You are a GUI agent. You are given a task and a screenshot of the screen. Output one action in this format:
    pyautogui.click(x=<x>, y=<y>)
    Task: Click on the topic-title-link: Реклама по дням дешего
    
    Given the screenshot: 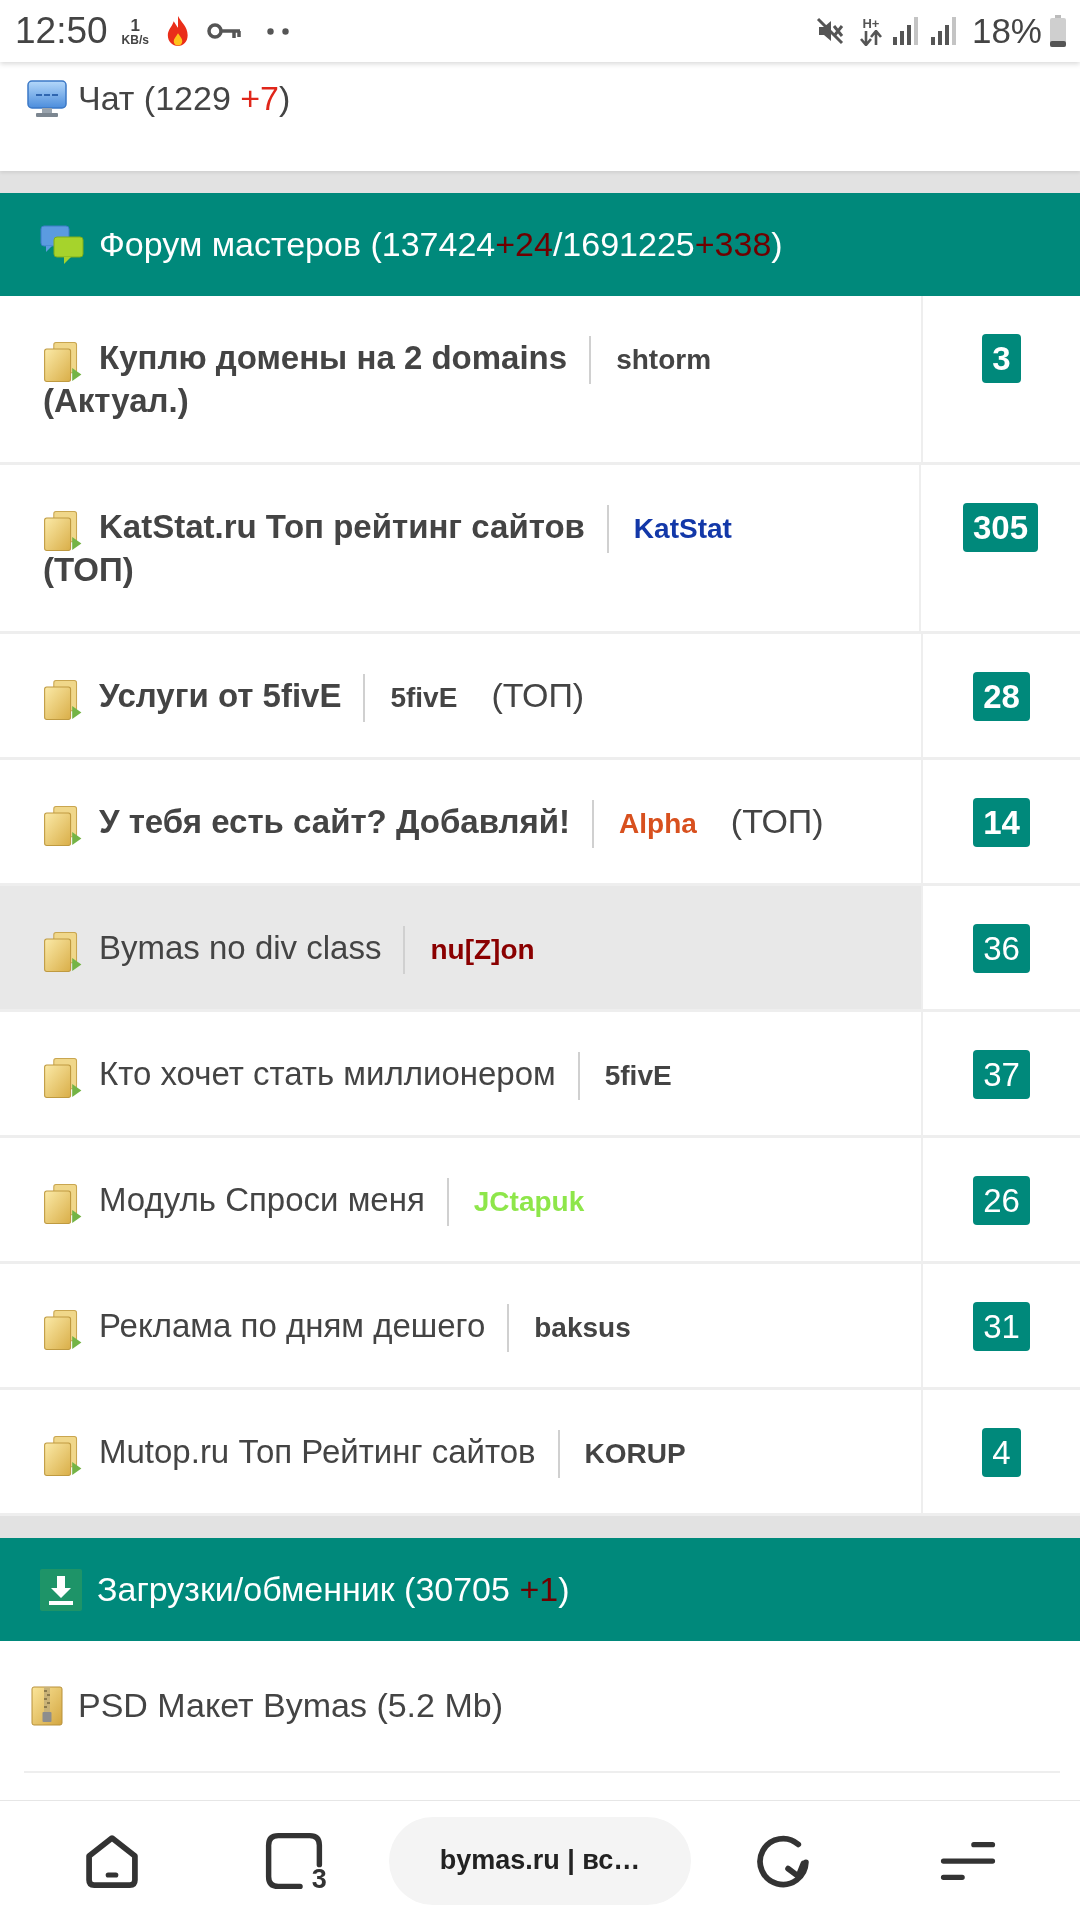 What is the action you would take?
    pyautogui.click(x=292, y=1325)
    